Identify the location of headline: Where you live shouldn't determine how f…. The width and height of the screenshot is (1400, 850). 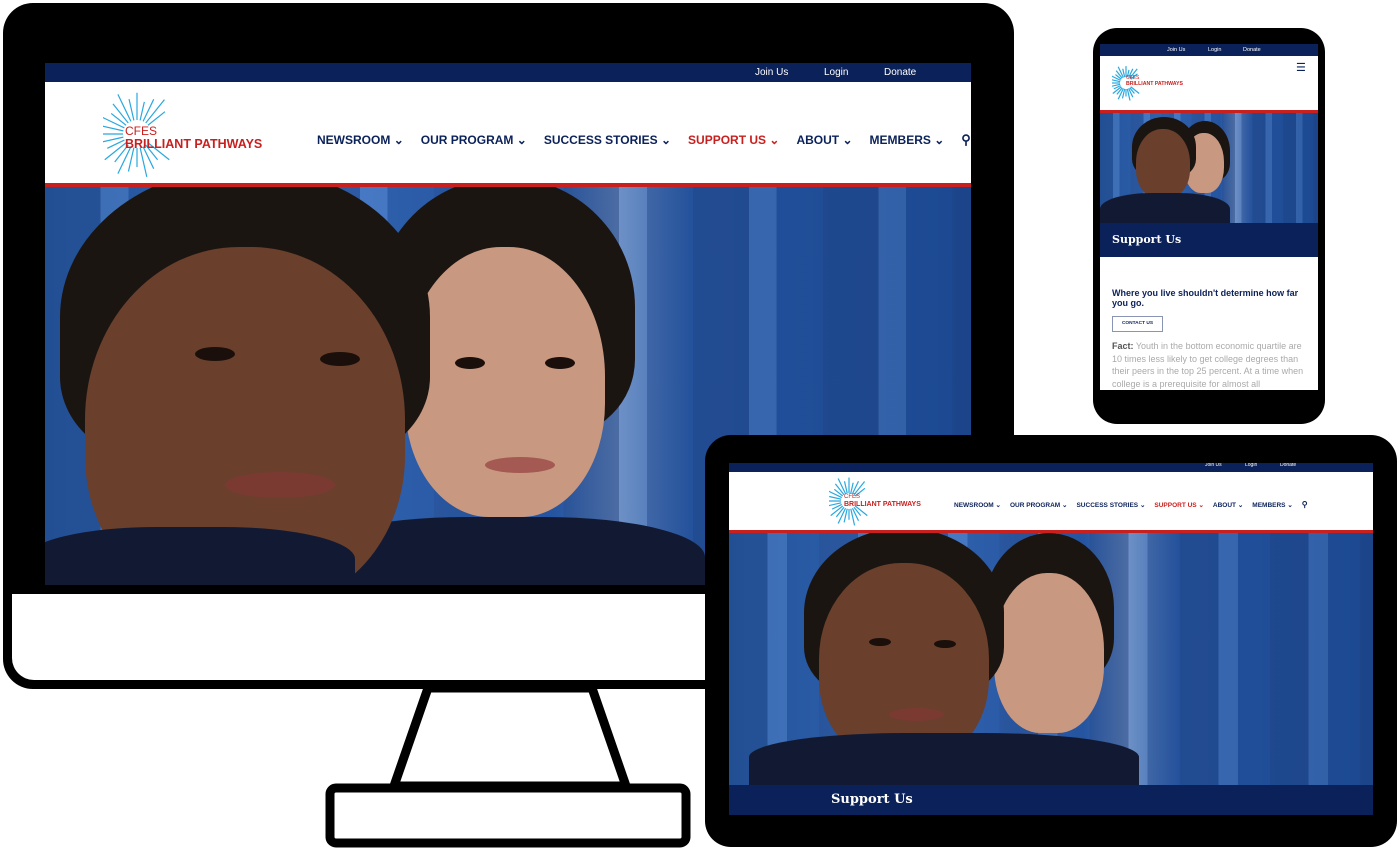
(1205, 298).